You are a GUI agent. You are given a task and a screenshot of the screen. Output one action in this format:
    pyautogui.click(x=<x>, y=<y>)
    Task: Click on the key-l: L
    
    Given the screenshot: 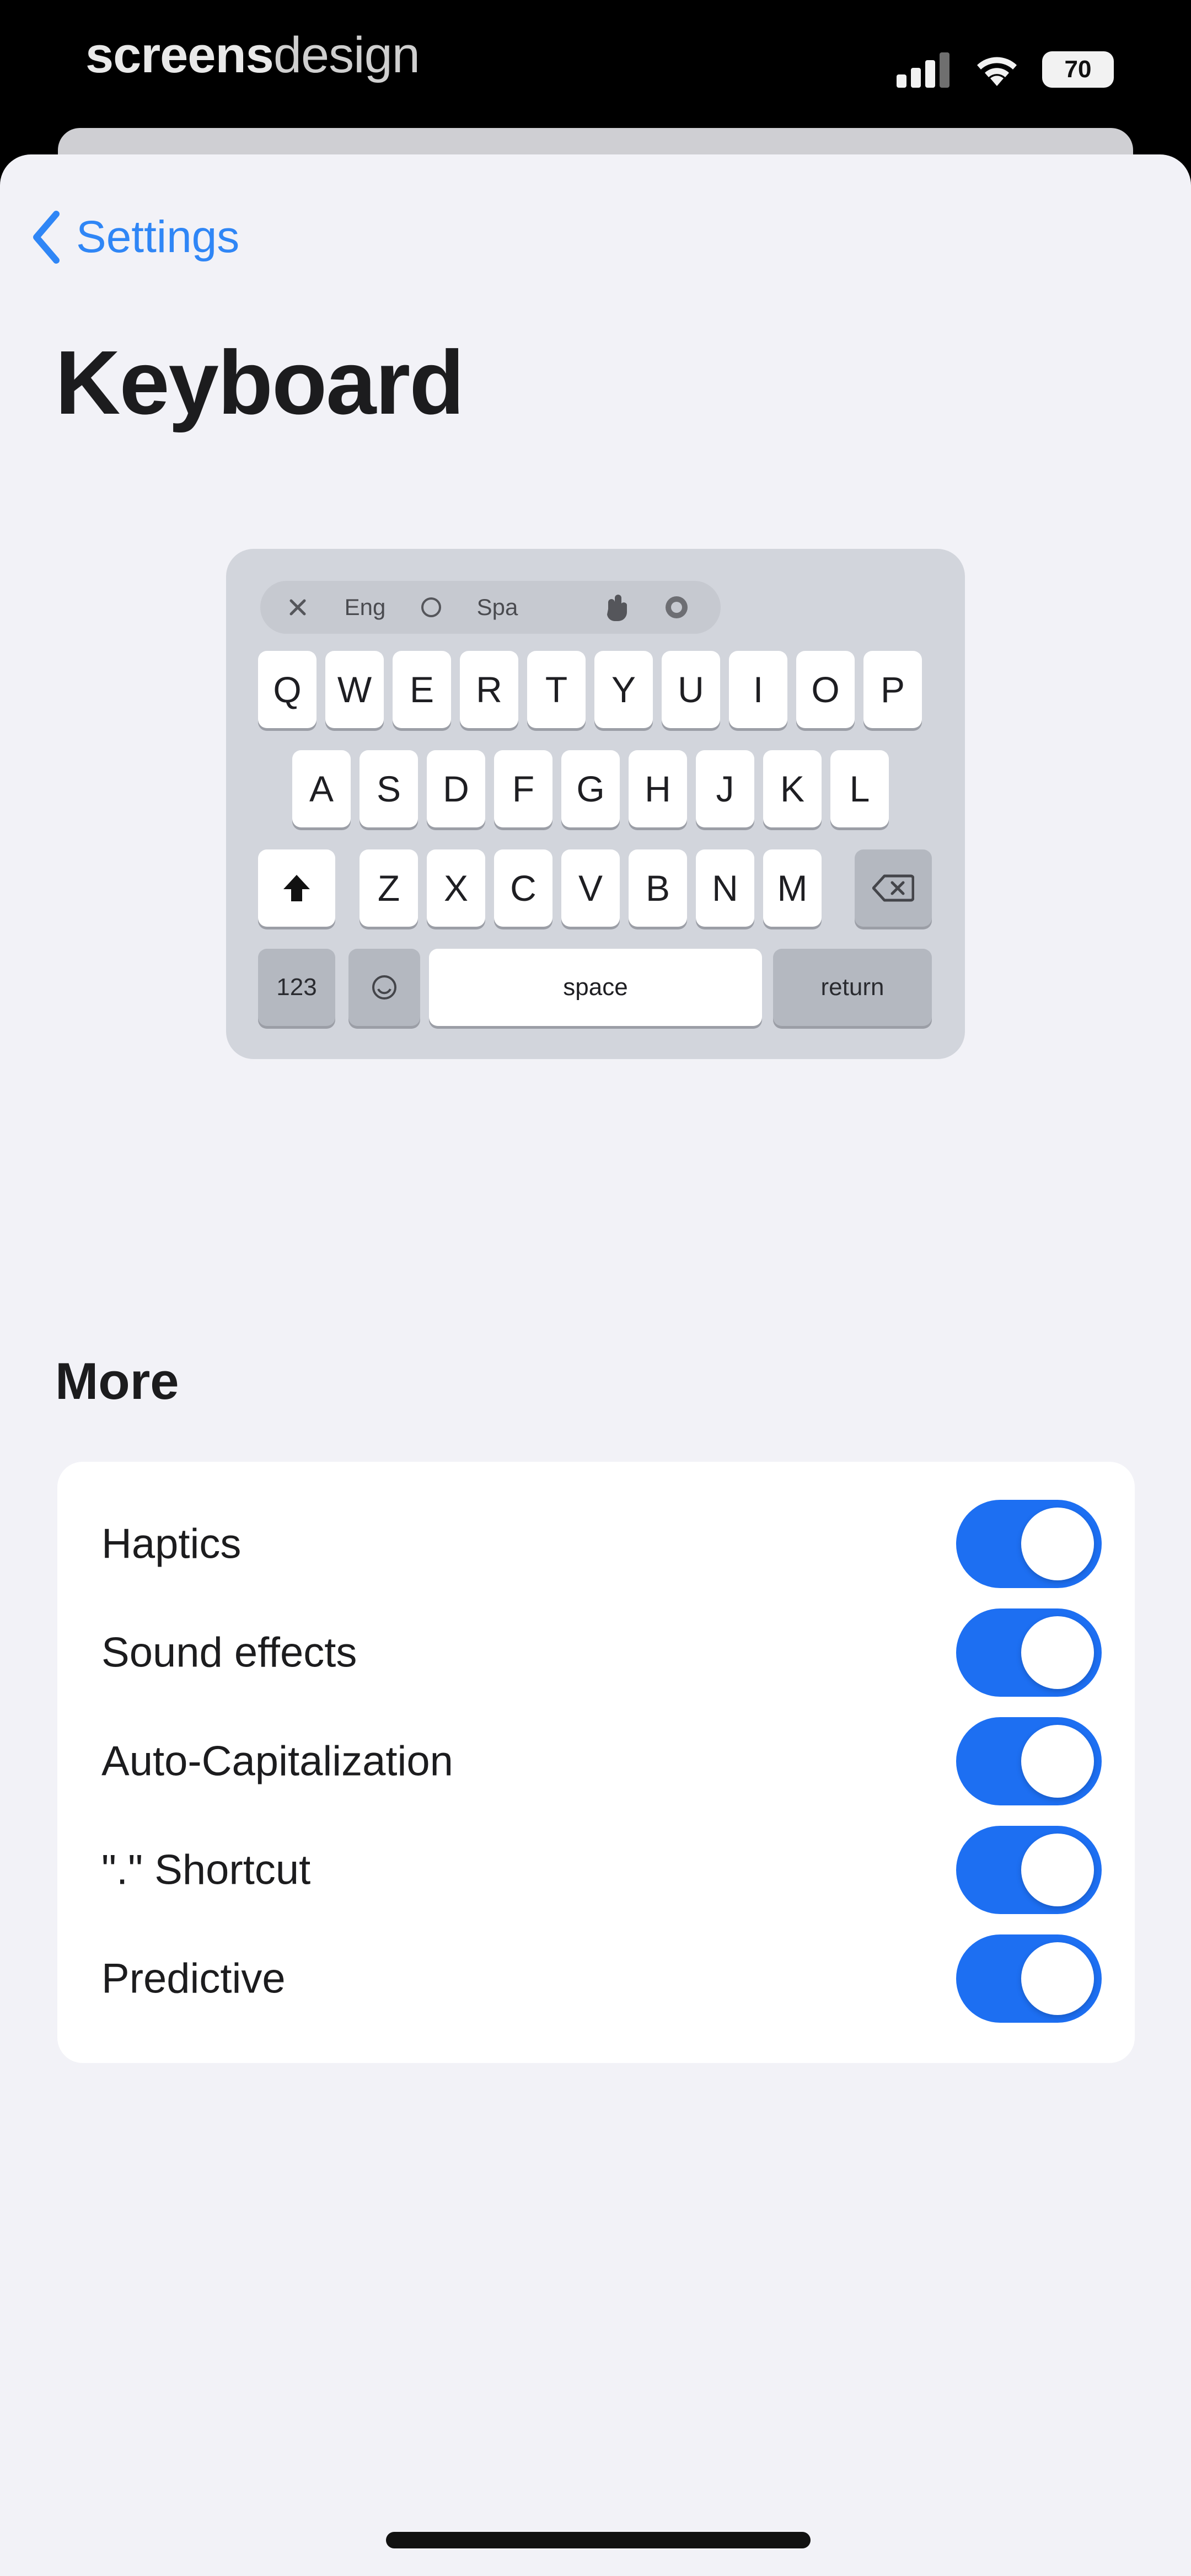 What is the action you would take?
    pyautogui.click(x=859, y=788)
    